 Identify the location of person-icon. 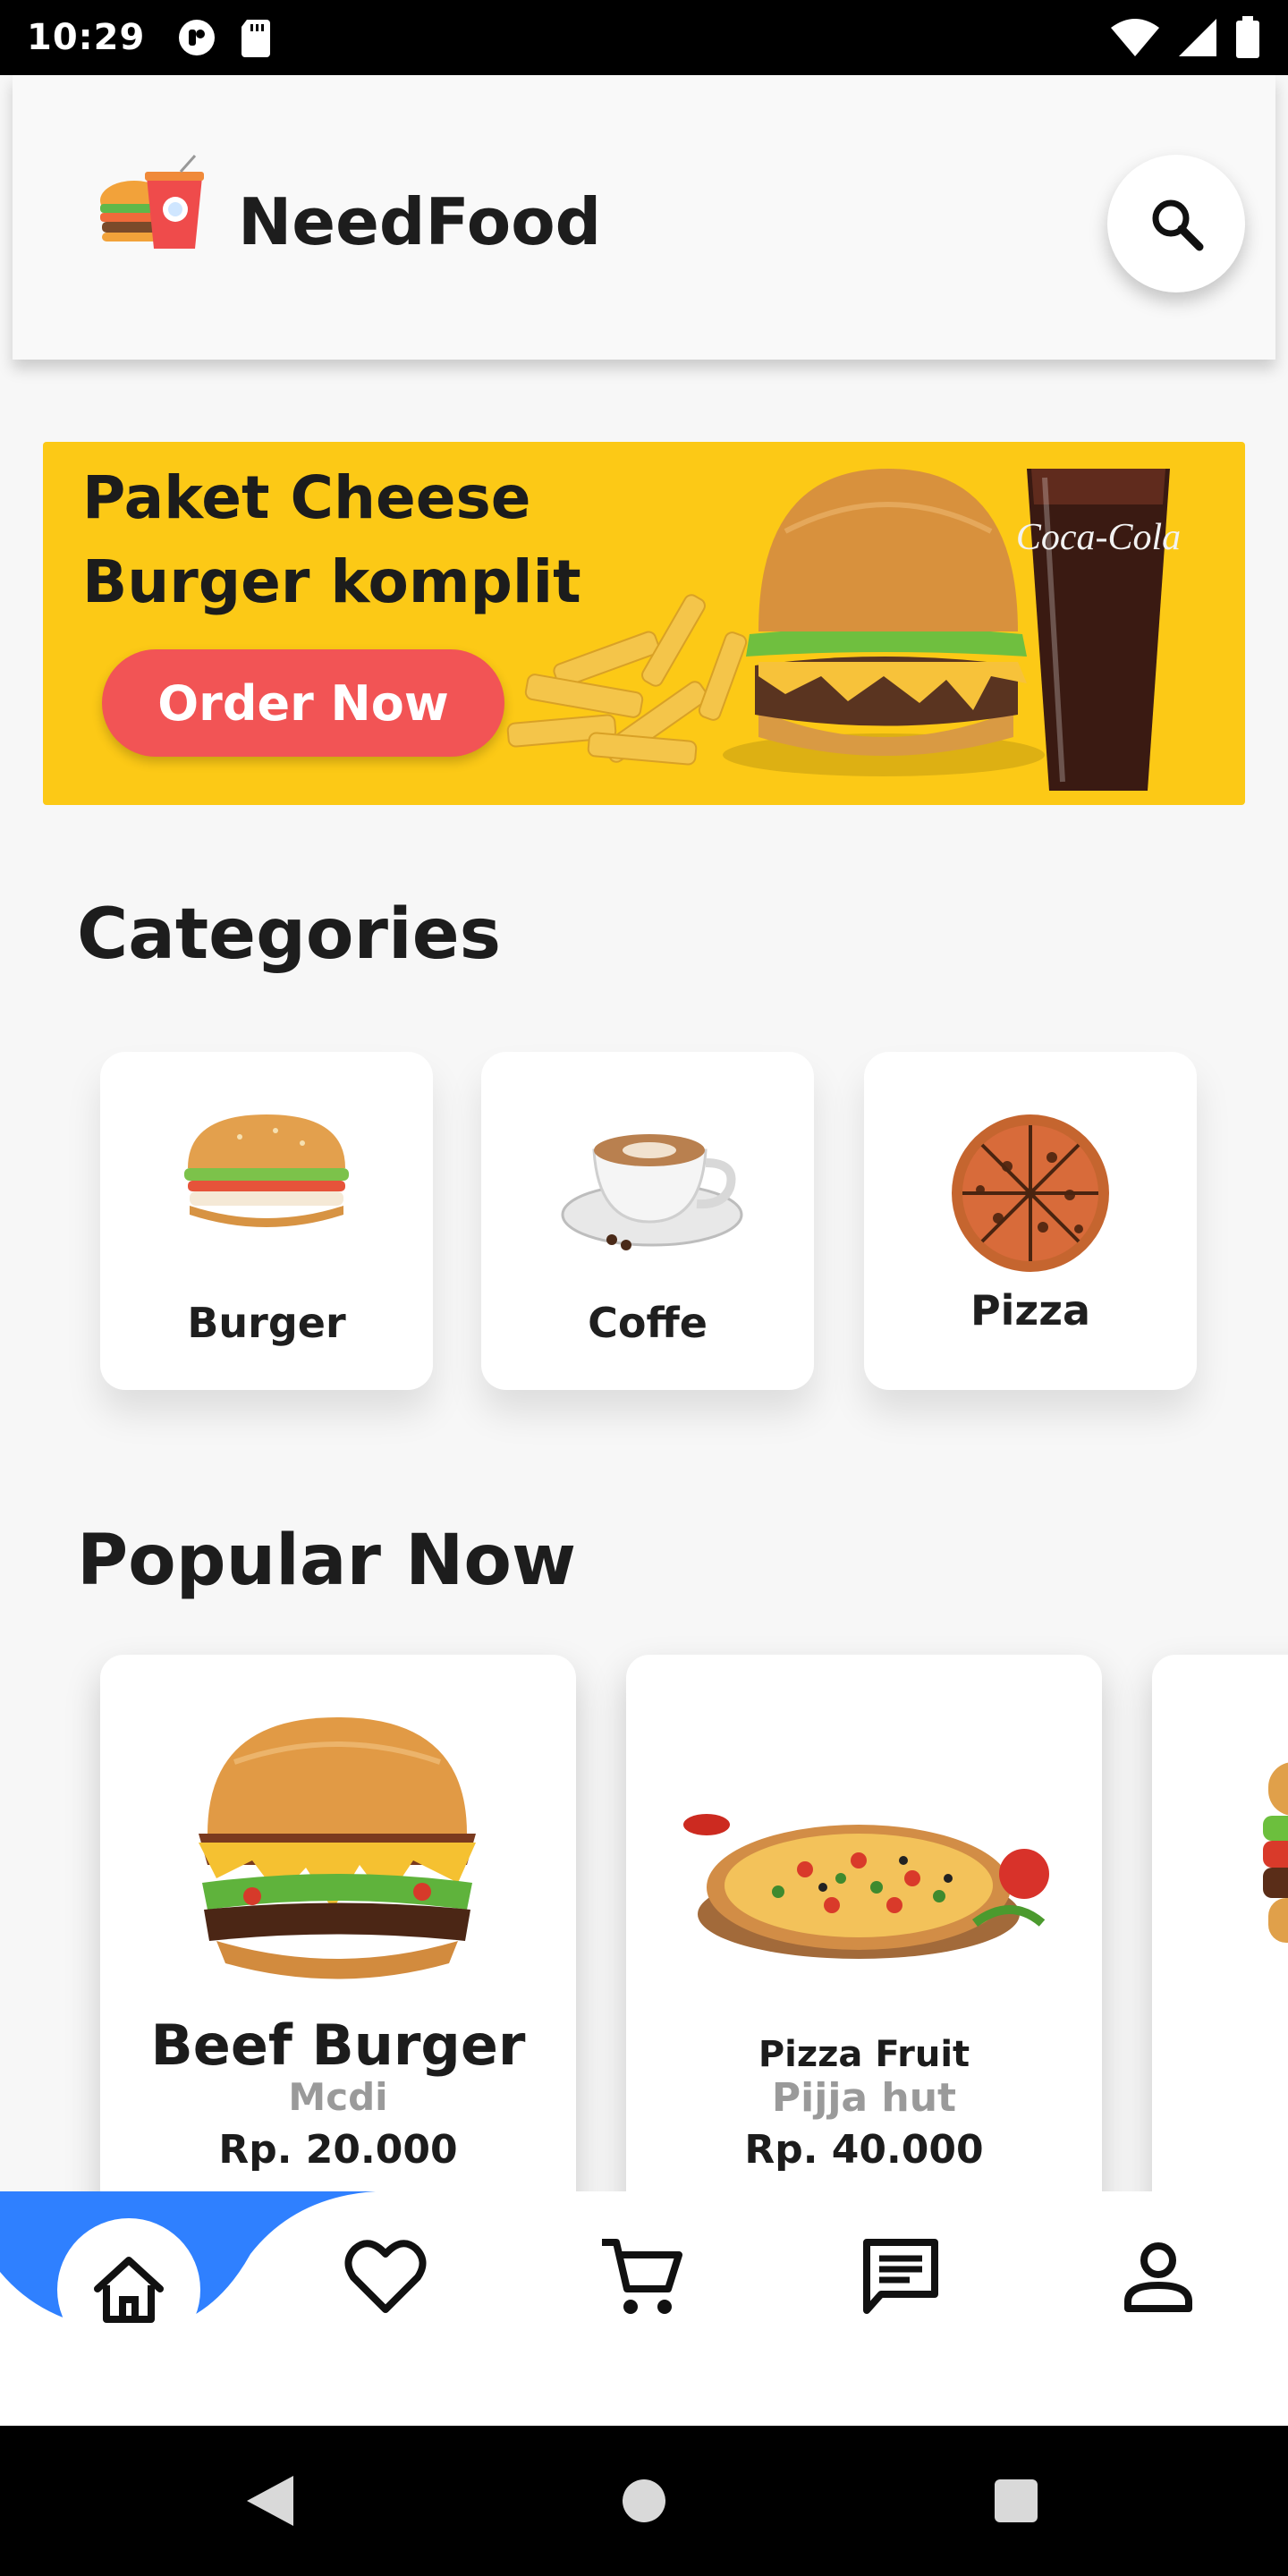
(1158, 2277).